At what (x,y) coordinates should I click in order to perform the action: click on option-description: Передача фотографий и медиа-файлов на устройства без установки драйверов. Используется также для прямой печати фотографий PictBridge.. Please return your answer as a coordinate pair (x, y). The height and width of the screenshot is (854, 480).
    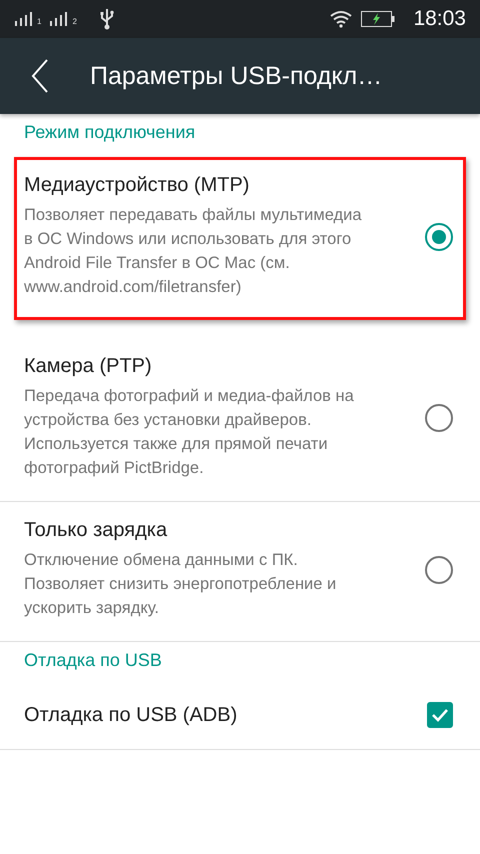
    Looking at the image, I should click on (189, 432).